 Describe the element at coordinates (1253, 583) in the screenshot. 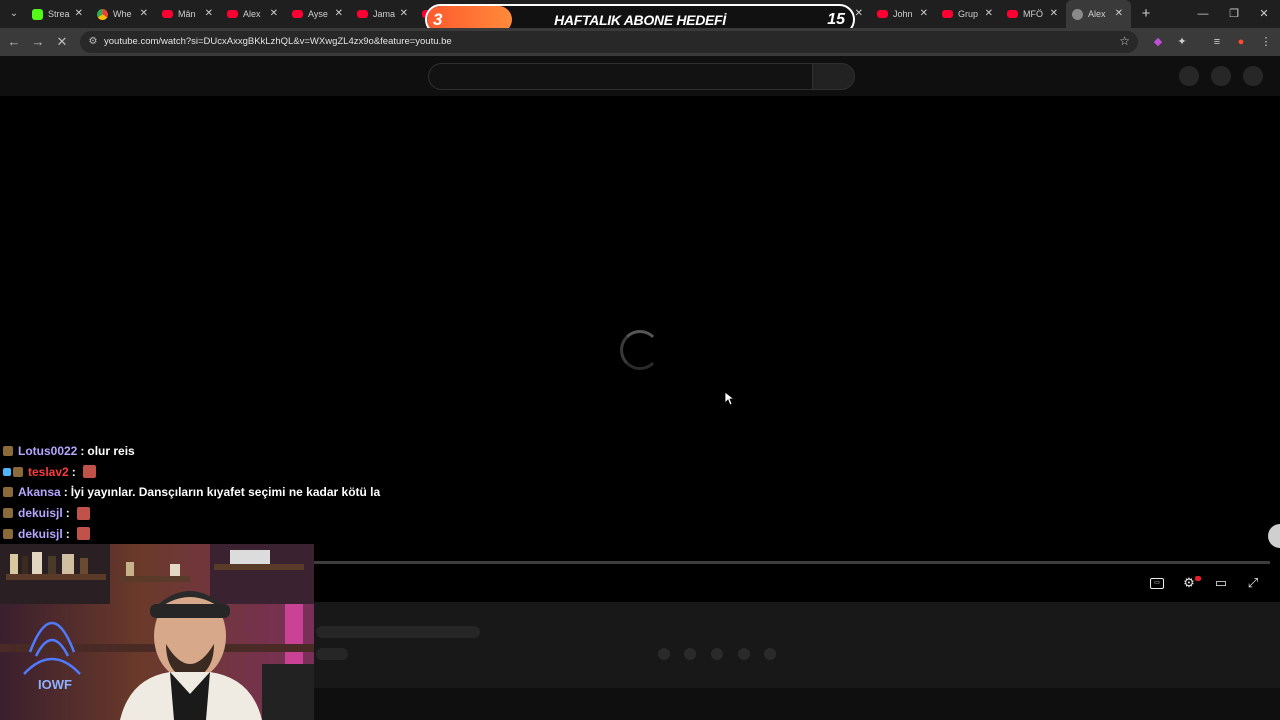

I see `fullscreen-icon: ⤢` at that location.